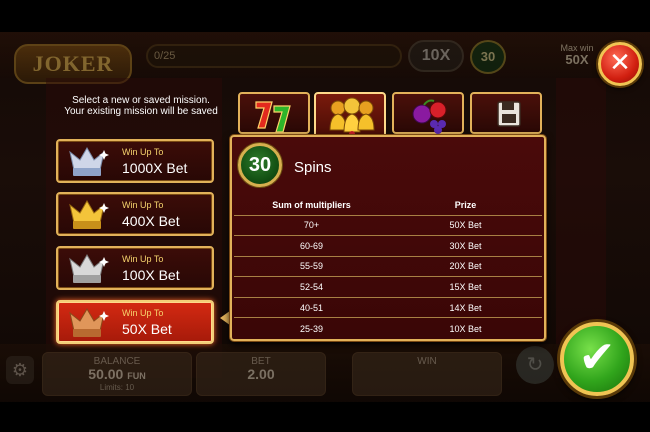  Describe the element at coordinates (89, 322) in the screenshot. I see `bronze-joker-badge-icon` at that location.